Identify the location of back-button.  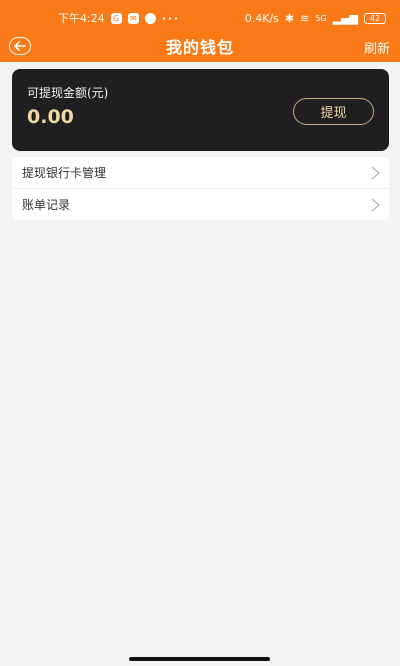
(20, 46).